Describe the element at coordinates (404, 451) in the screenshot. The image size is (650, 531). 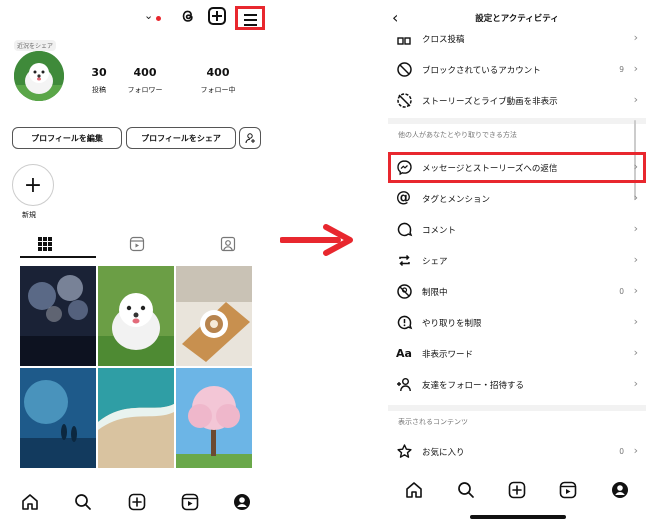
I see `star-icon` at that location.